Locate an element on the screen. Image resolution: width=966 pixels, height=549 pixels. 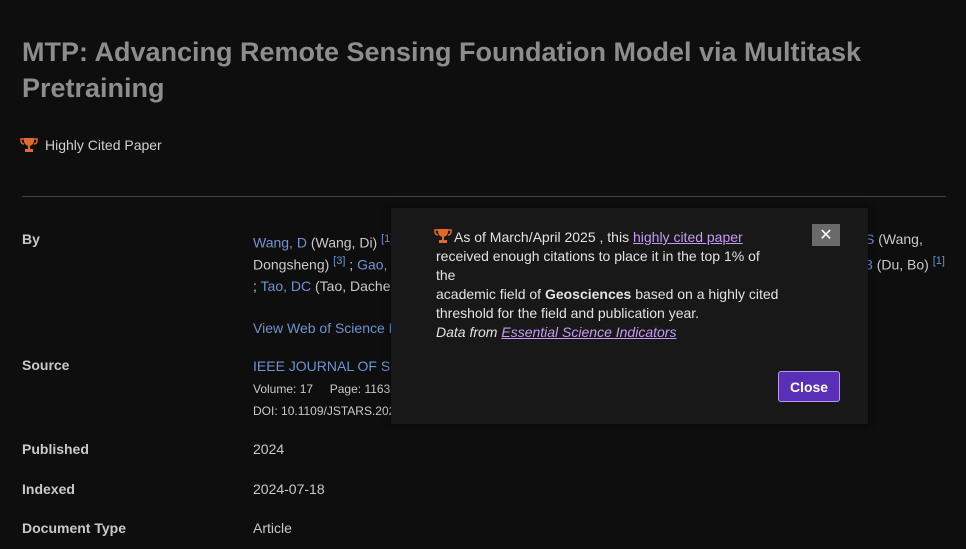
affiliation-ref: [3] is located at coordinates (339, 261).